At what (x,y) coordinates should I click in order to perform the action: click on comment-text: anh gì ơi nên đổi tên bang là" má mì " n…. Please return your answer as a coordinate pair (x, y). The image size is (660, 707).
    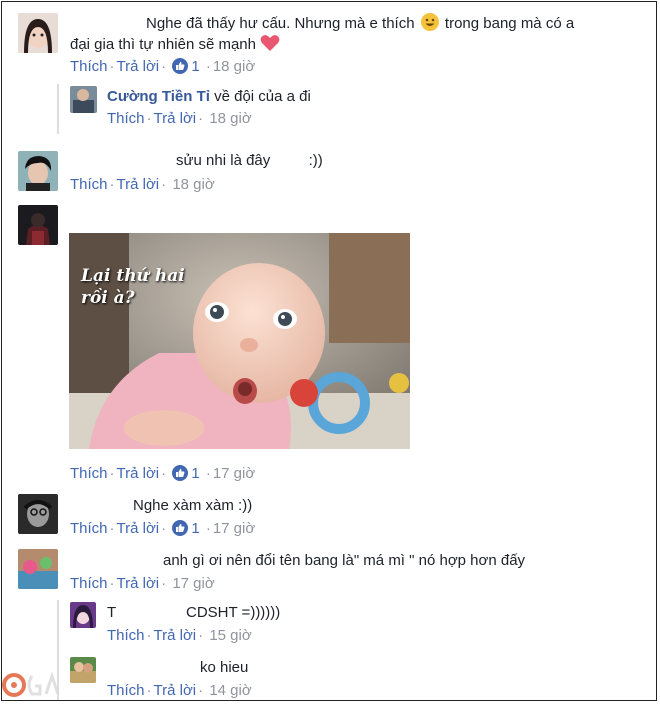
    Looking at the image, I should click on (344, 561).